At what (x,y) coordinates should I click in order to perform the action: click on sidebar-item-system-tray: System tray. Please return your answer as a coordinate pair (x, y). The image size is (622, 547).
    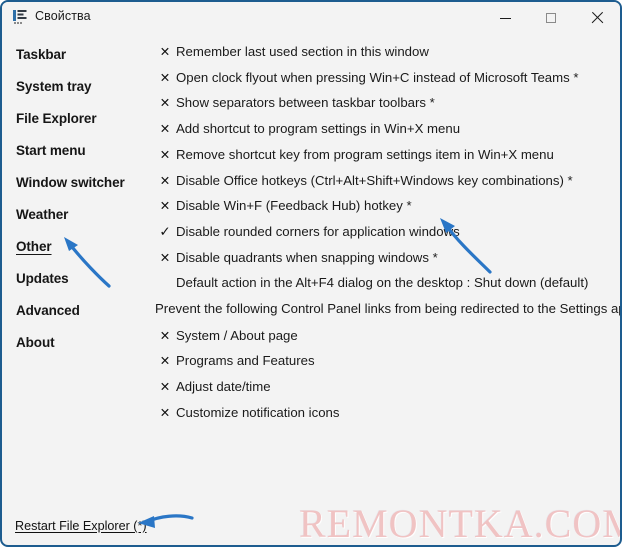
    Looking at the image, I should click on (54, 86).